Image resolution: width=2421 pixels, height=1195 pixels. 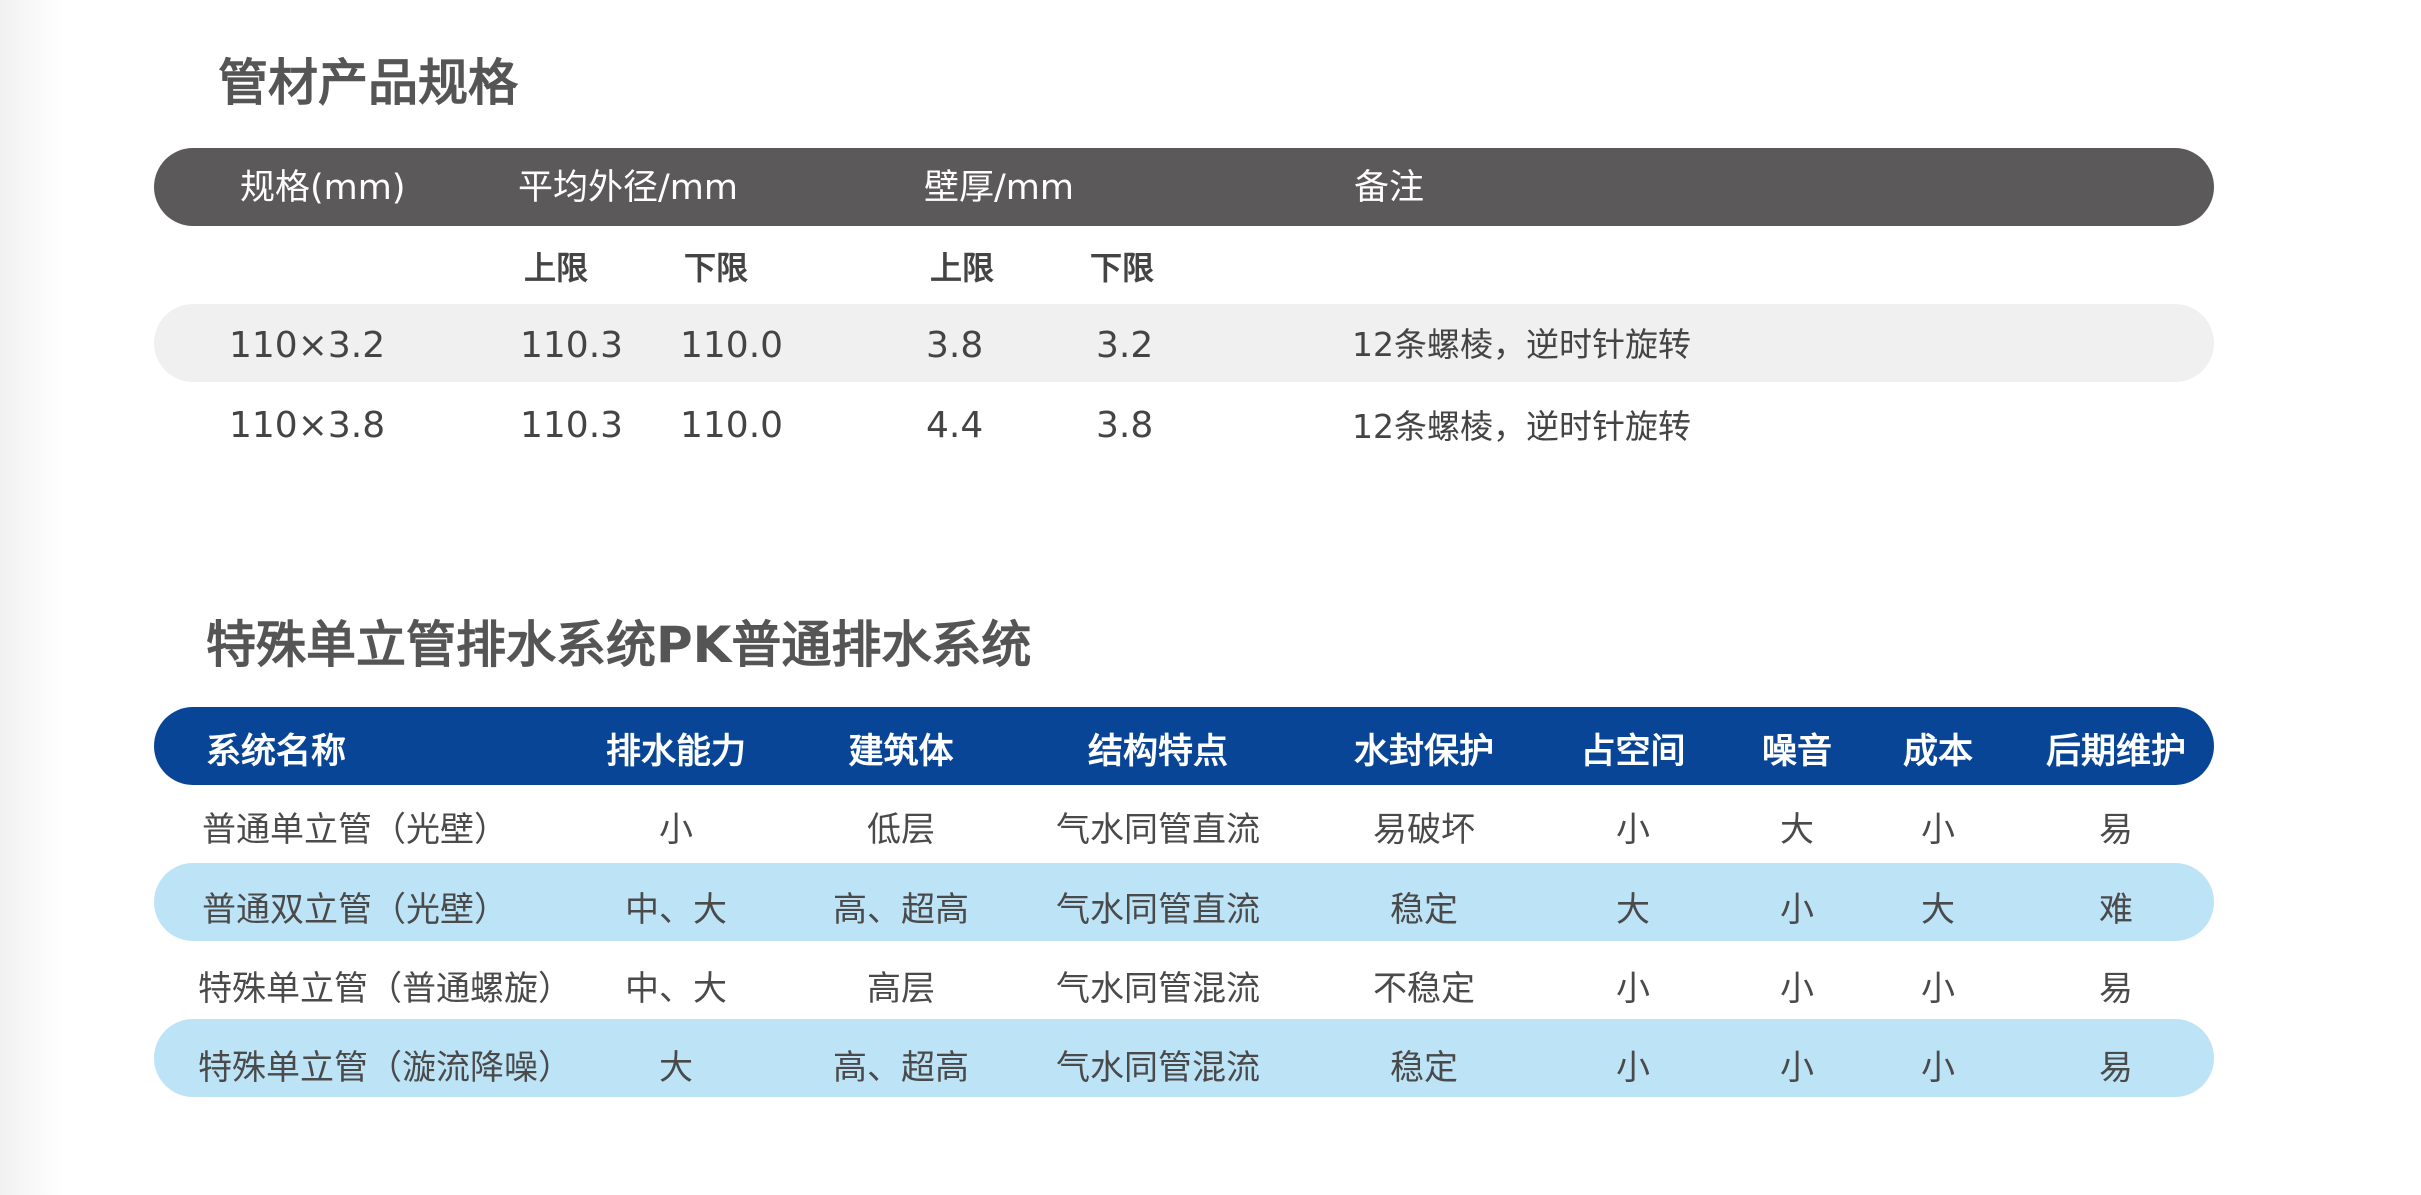 What do you see at coordinates (1521, 426) in the screenshot?
I see `spec-row-2-note: 12条螺棱，逆时针旋转` at bounding box center [1521, 426].